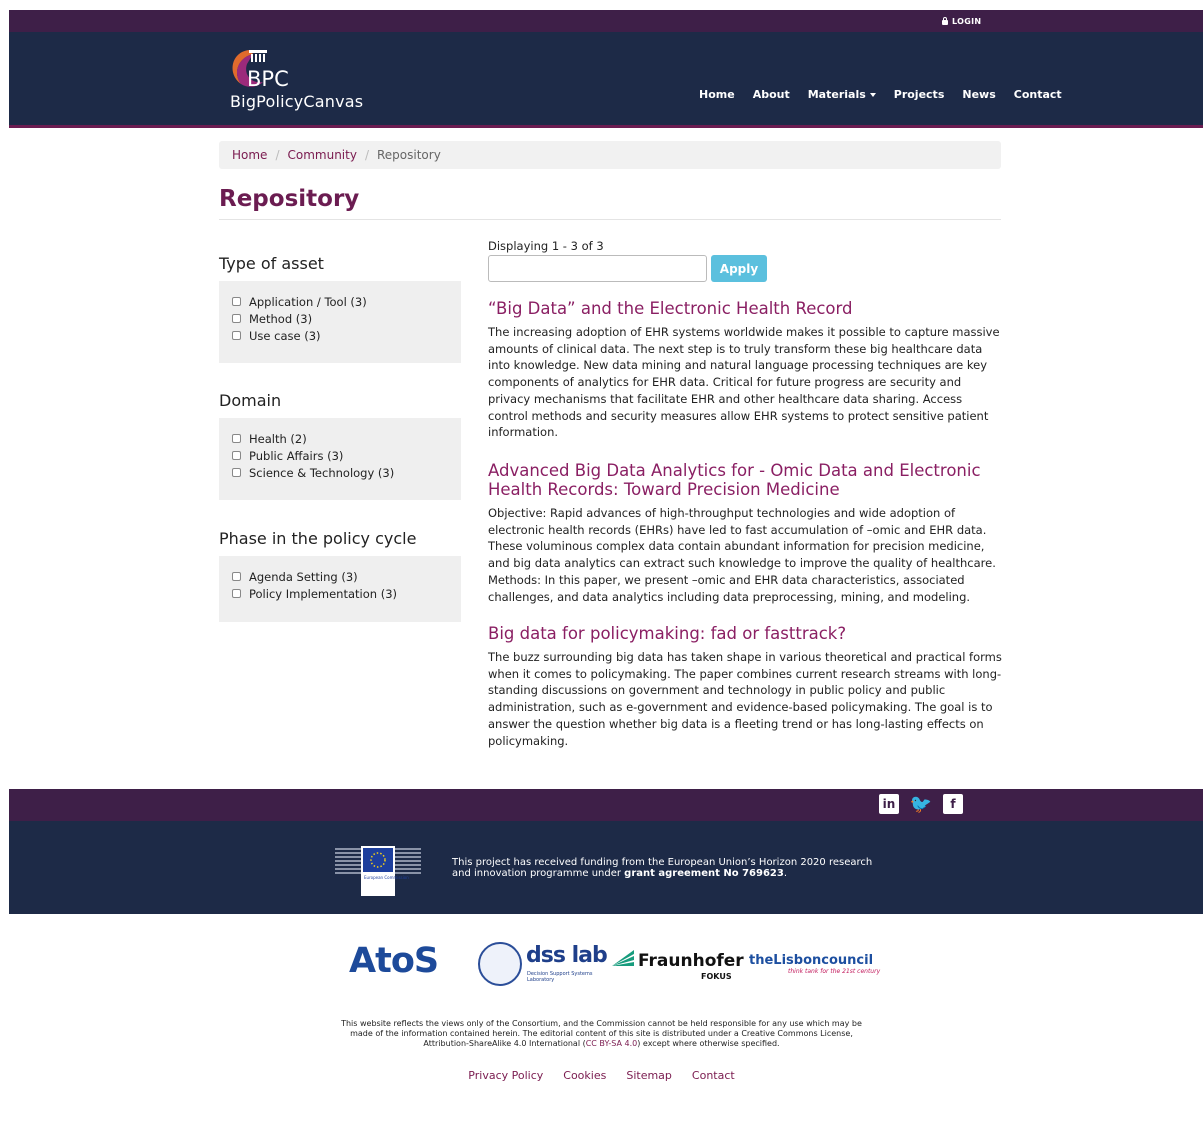 The image size is (1203, 1135). What do you see at coordinates (346, 318) in the screenshot?
I see `facet-option: Method (3)` at bounding box center [346, 318].